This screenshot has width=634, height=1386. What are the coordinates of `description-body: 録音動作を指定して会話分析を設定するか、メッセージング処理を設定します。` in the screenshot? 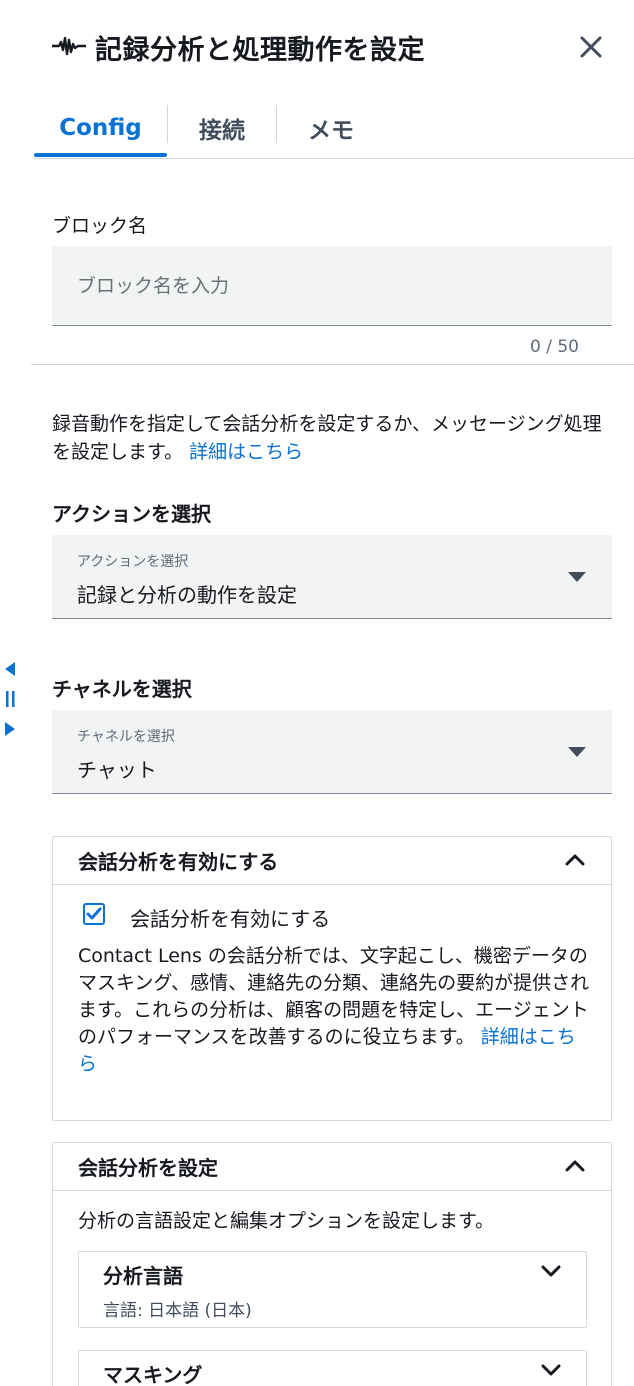 It's located at (327, 438).